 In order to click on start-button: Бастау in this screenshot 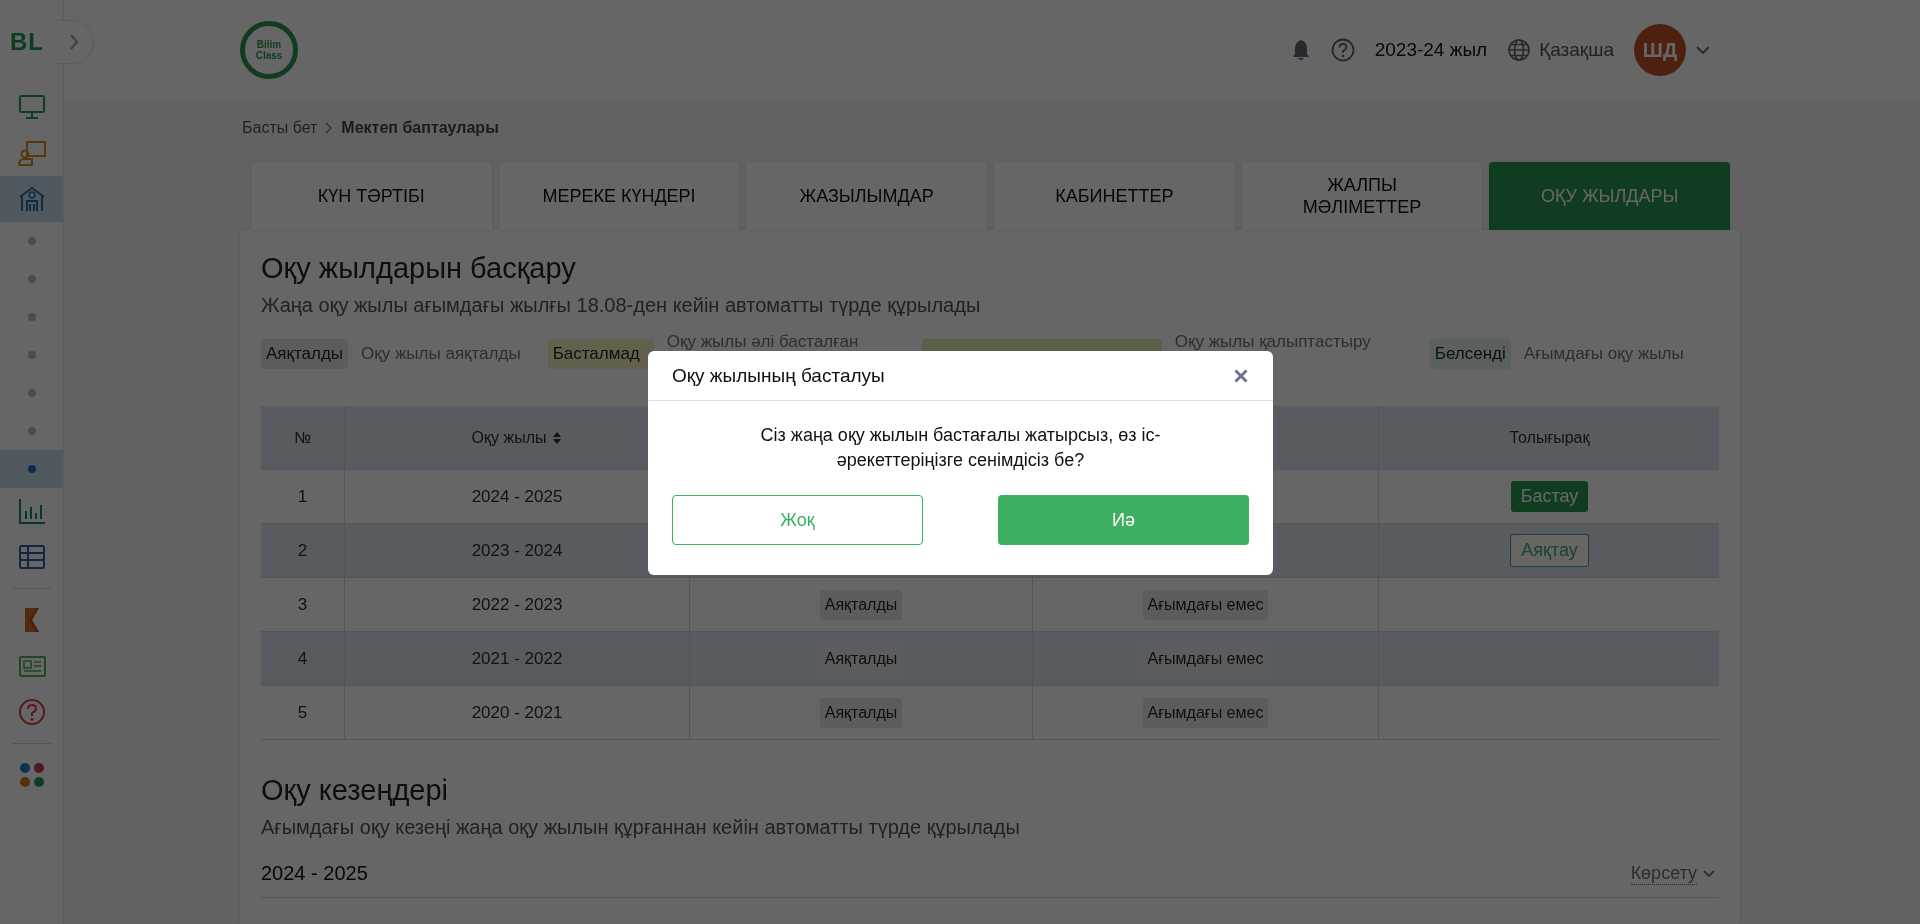, I will do `click(1549, 496)`.